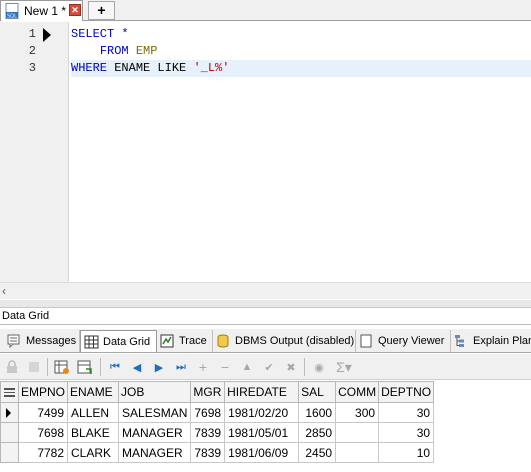 The height and width of the screenshot is (472, 531). I want to click on keyword: WHERE, so click(89, 68).